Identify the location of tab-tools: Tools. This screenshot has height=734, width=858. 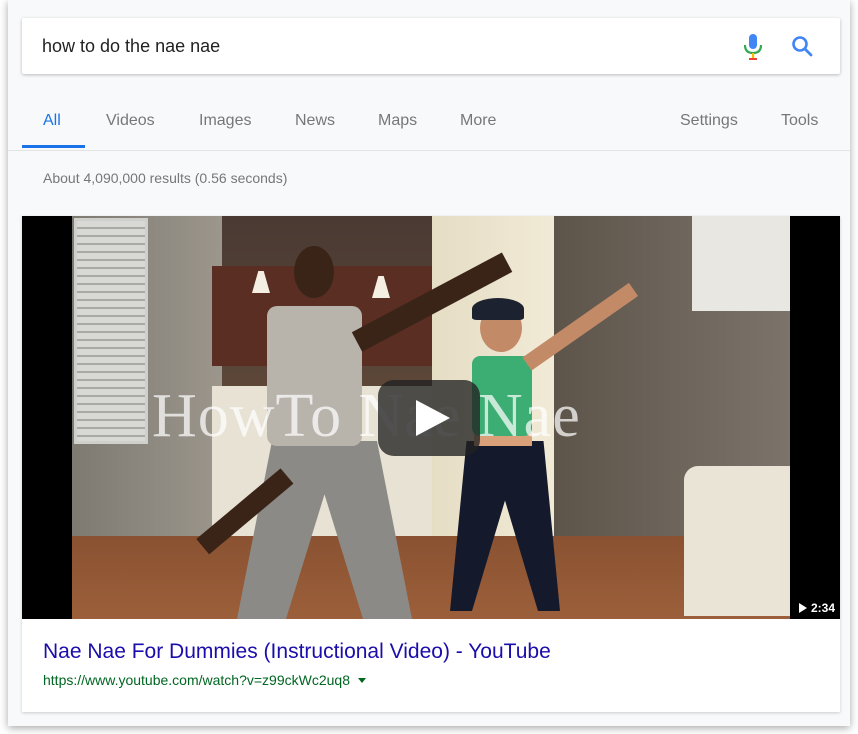
(799, 121).